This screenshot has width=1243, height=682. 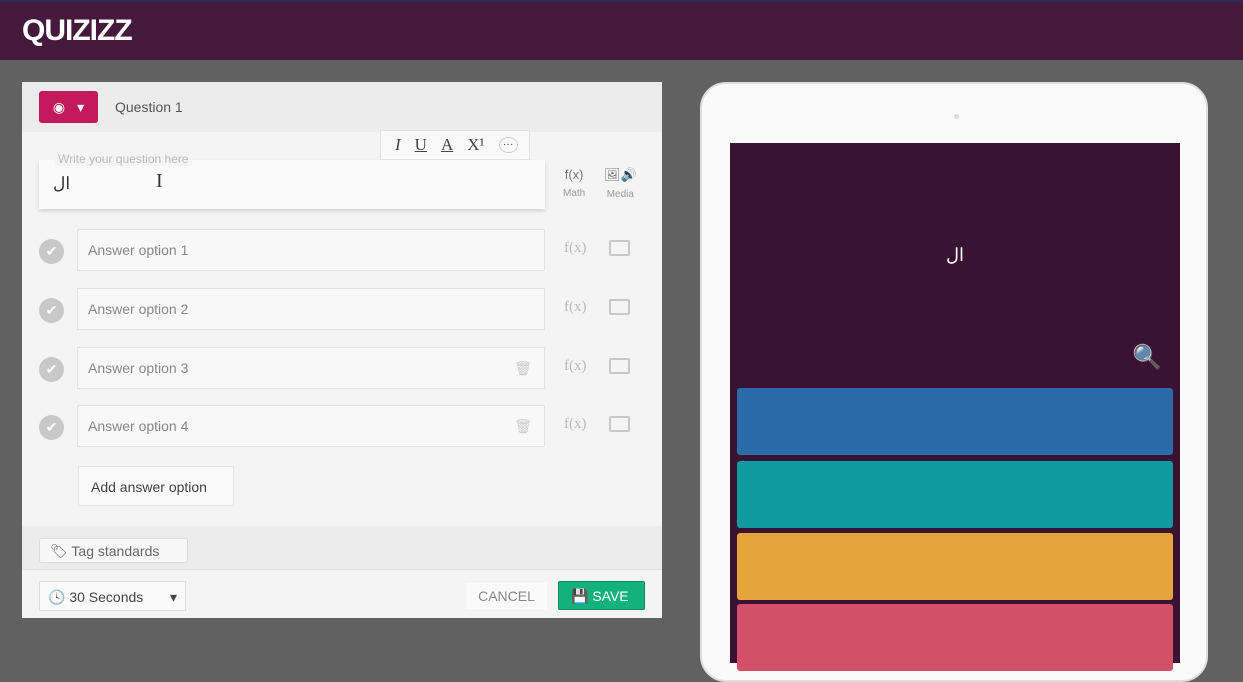 I want to click on radio-icon: ◉, so click(x=59, y=106).